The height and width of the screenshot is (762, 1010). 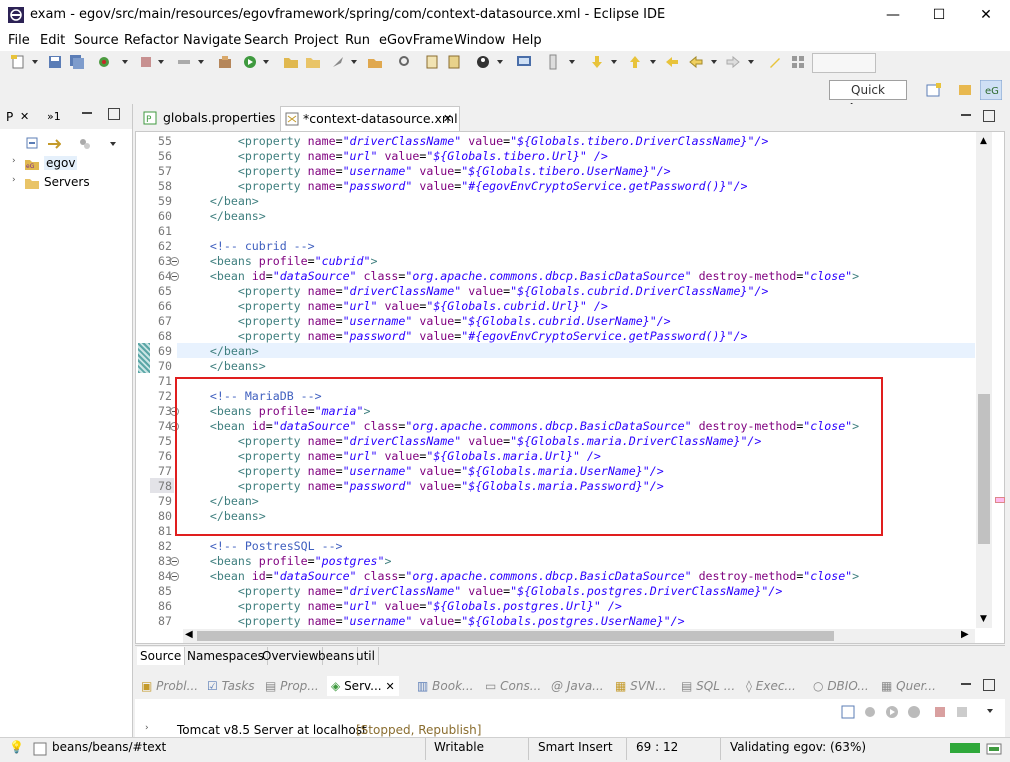 What do you see at coordinates (934, 90) in the screenshot?
I see `open-perspective-icon` at bounding box center [934, 90].